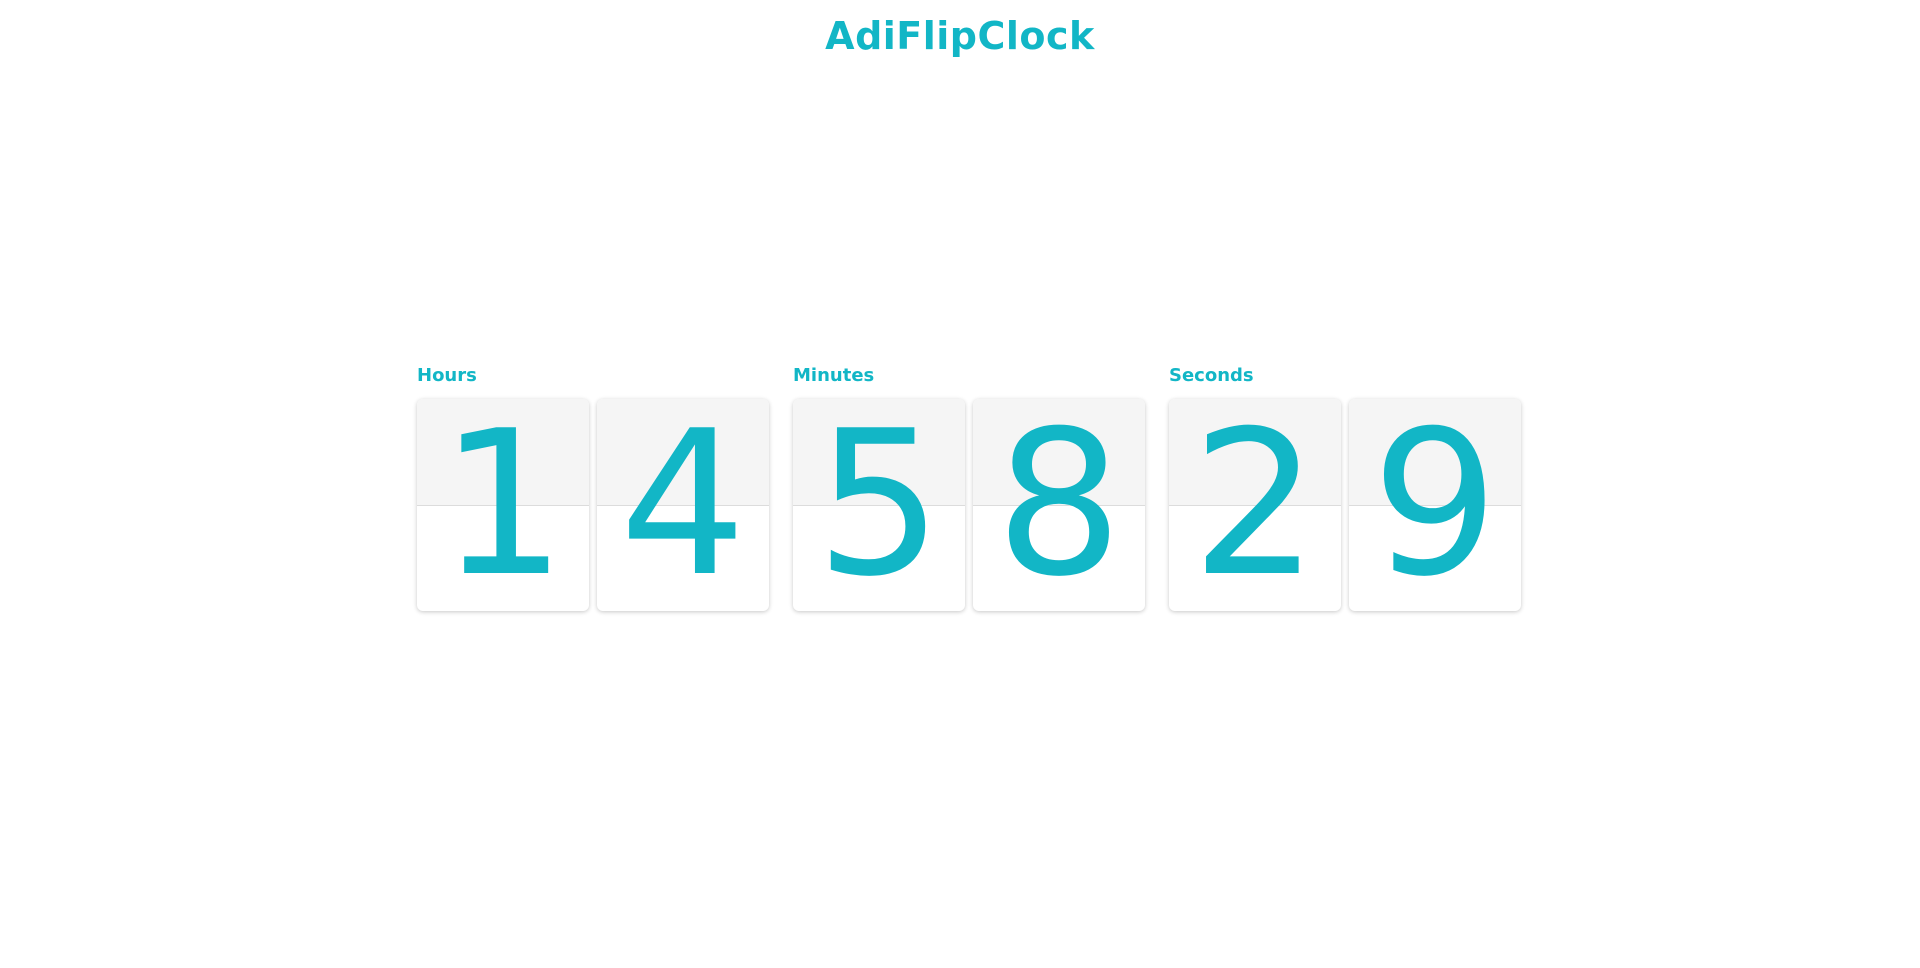  I want to click on seconds-digits: 2 9, so click(1345, 505).